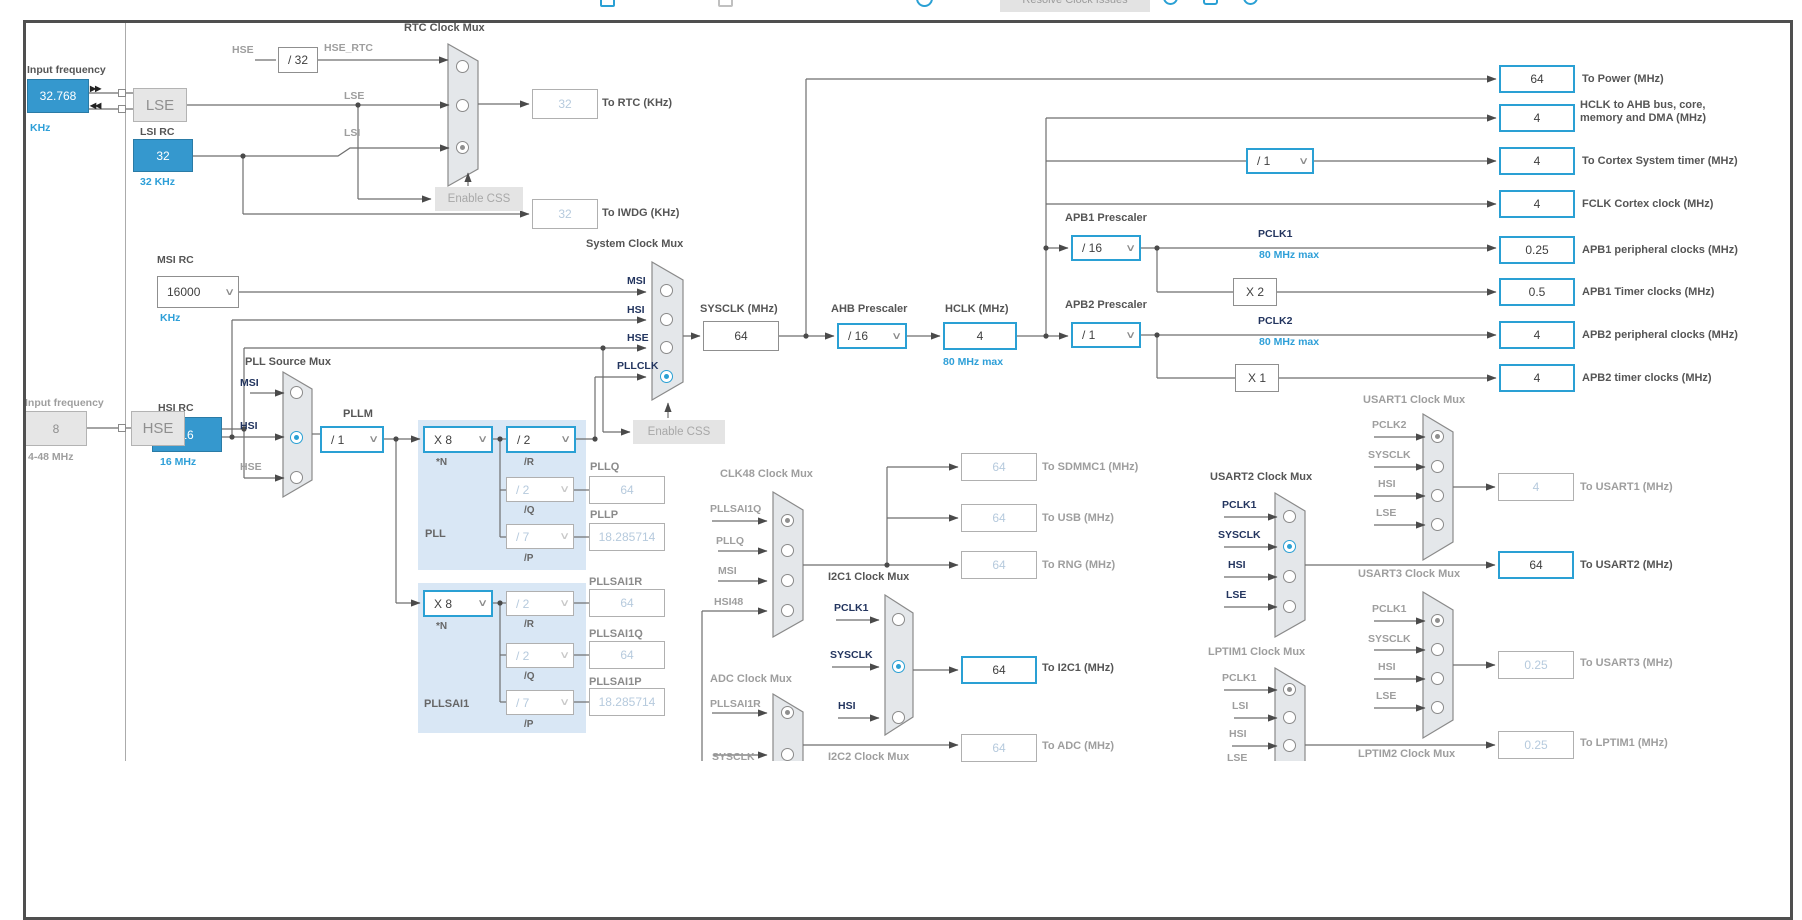 The width and height of the screenshot is (1802, 920). What do you see at coordinates (565, 104) in the screenshot?
I see `to-rtc-value: 32` at bounding box center [565, 104].